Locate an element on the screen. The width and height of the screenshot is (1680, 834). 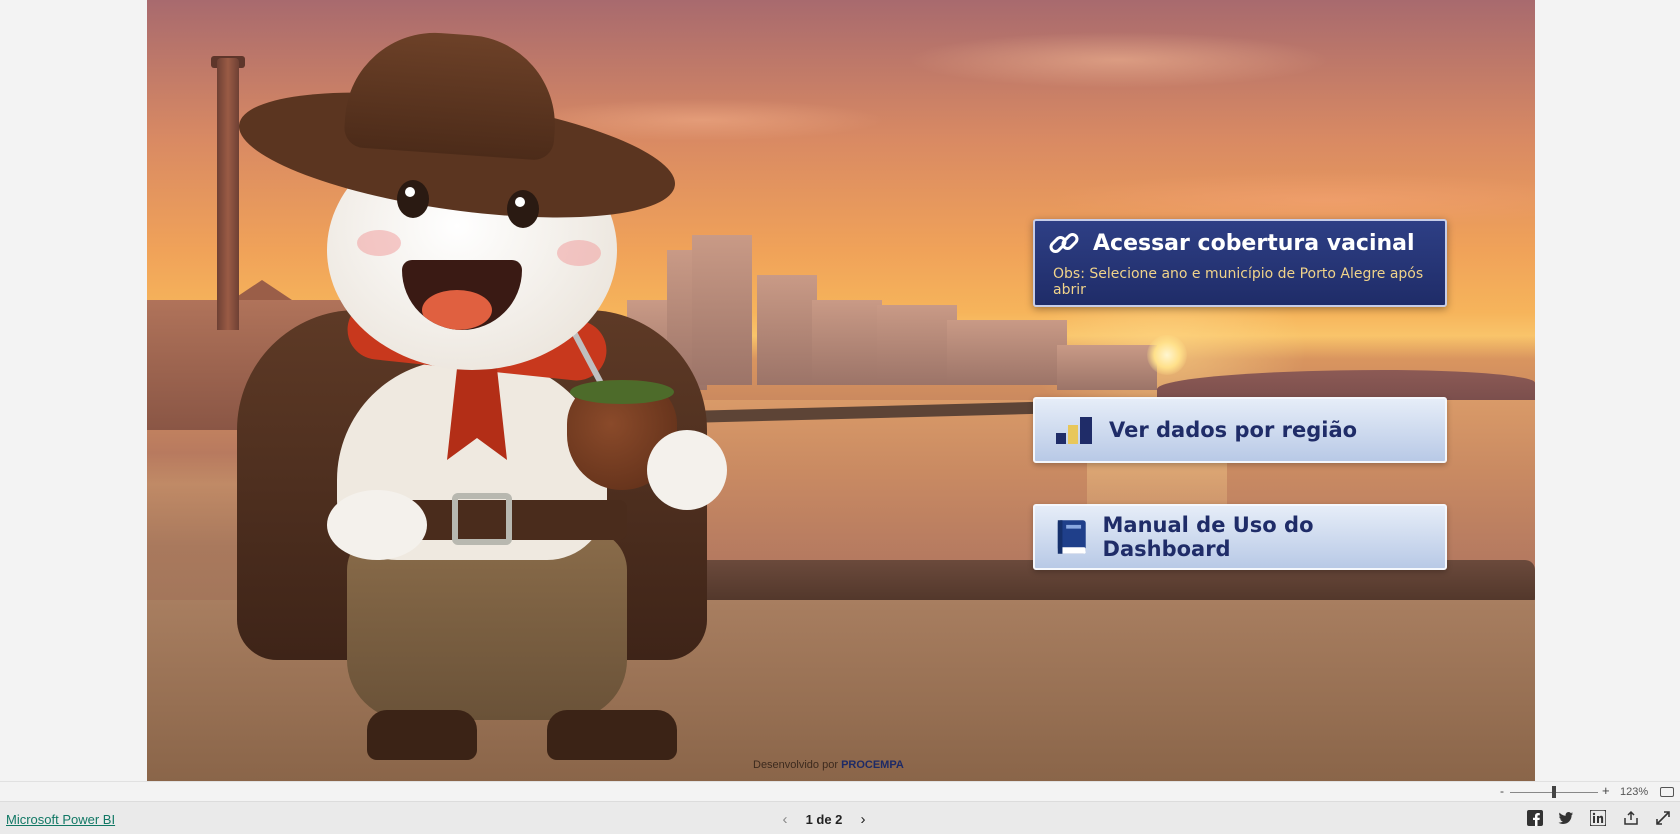
linkedin-icon is located at coordinates (1598, 818).